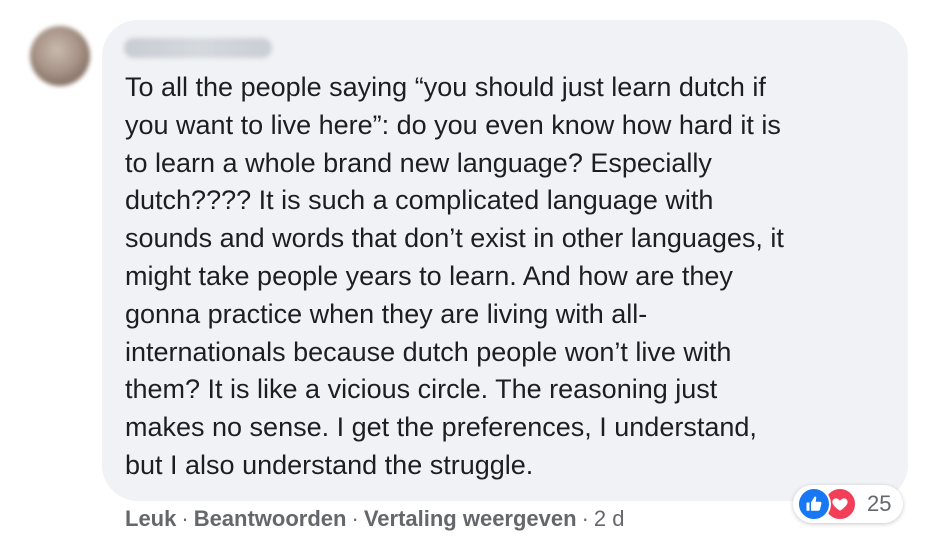  I want to click on reaction-count: 25, so click(879, 503).